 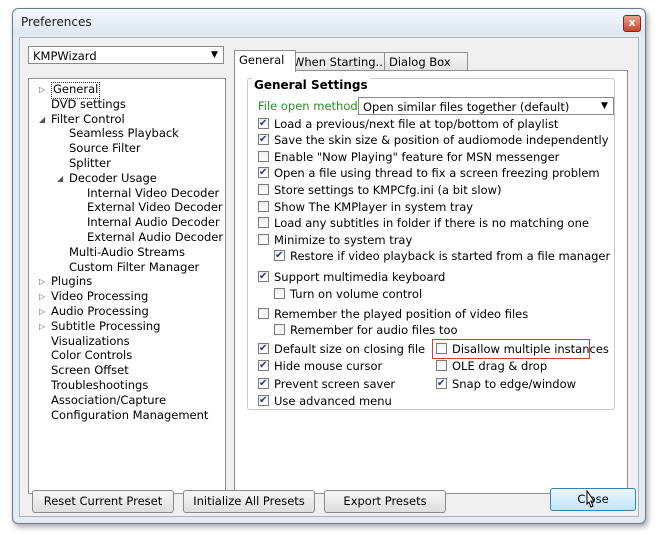 What do you see at coordinates (71, 281) in the screenshot?
I see `tree-item: Plugins` at bounding box center [71, 281].